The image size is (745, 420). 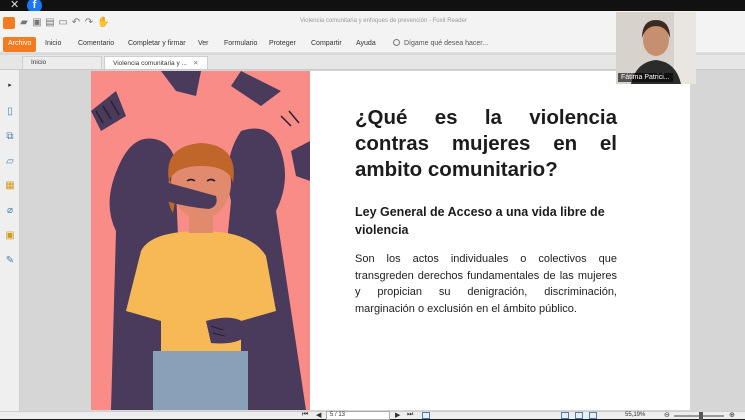 I want to click on open-folder-icon: ▰, so click(x=24, y=23).